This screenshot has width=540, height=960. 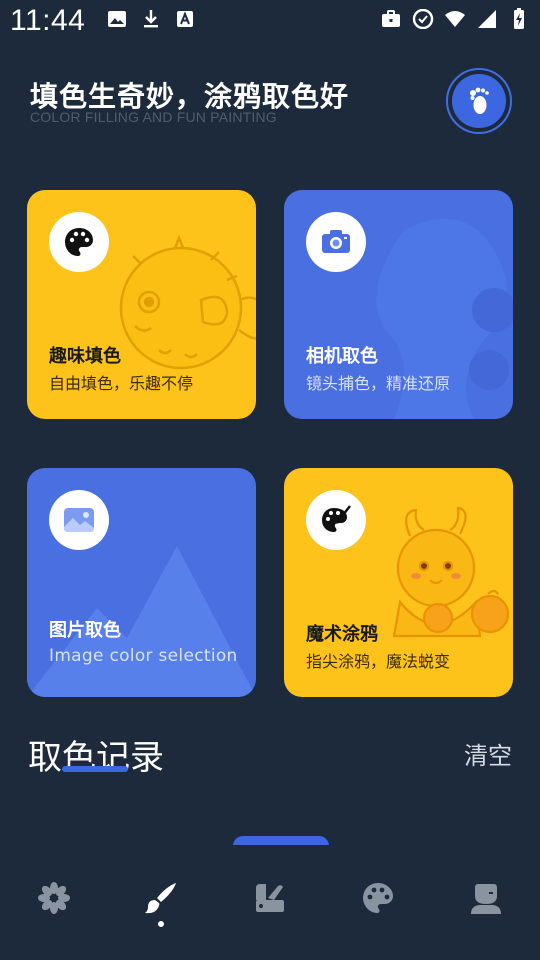 I want to click on card-subtitle: 镜头捕色，精准还原, so click(x=378, y=383).